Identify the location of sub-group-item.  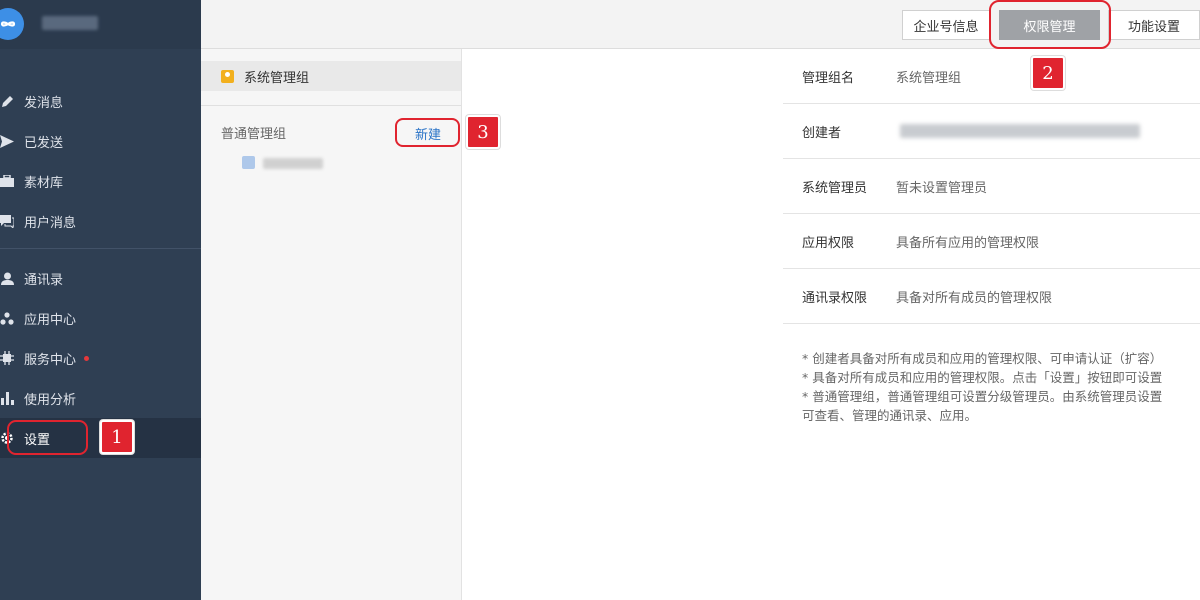
(293, 163).